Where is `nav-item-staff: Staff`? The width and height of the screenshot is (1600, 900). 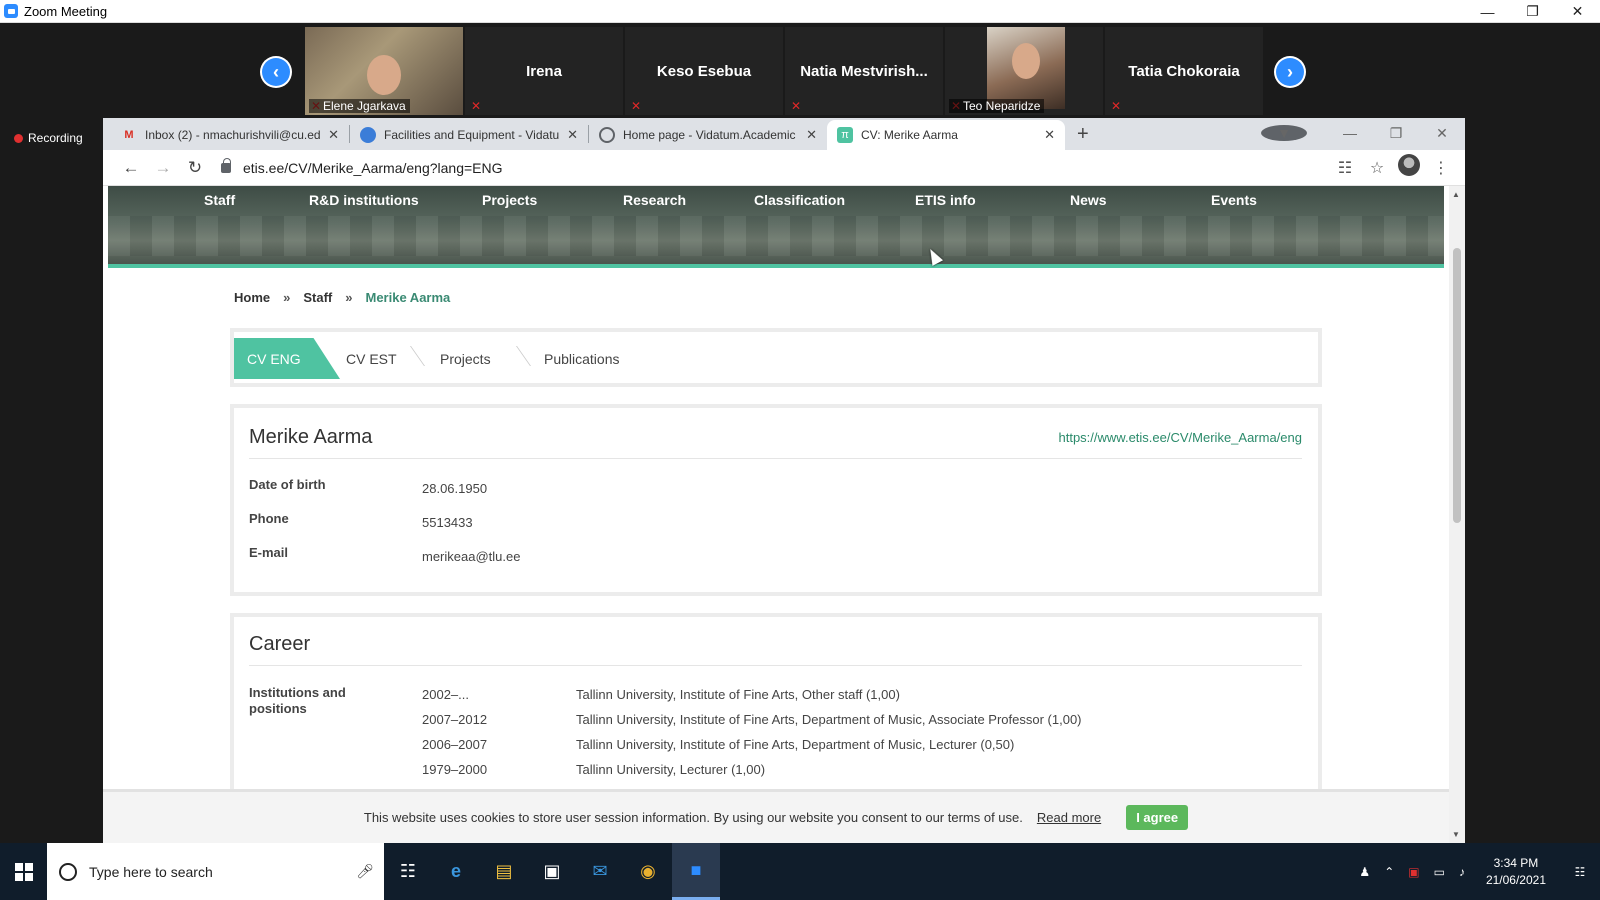
nav-item-staff: Staff is located at coordinates (219, 200).